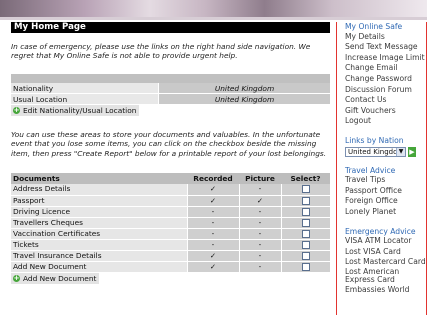 The height and width of the screenshot is (315, 427). I want to click on table-row: Address Details ✓ -, so click(170, 190).